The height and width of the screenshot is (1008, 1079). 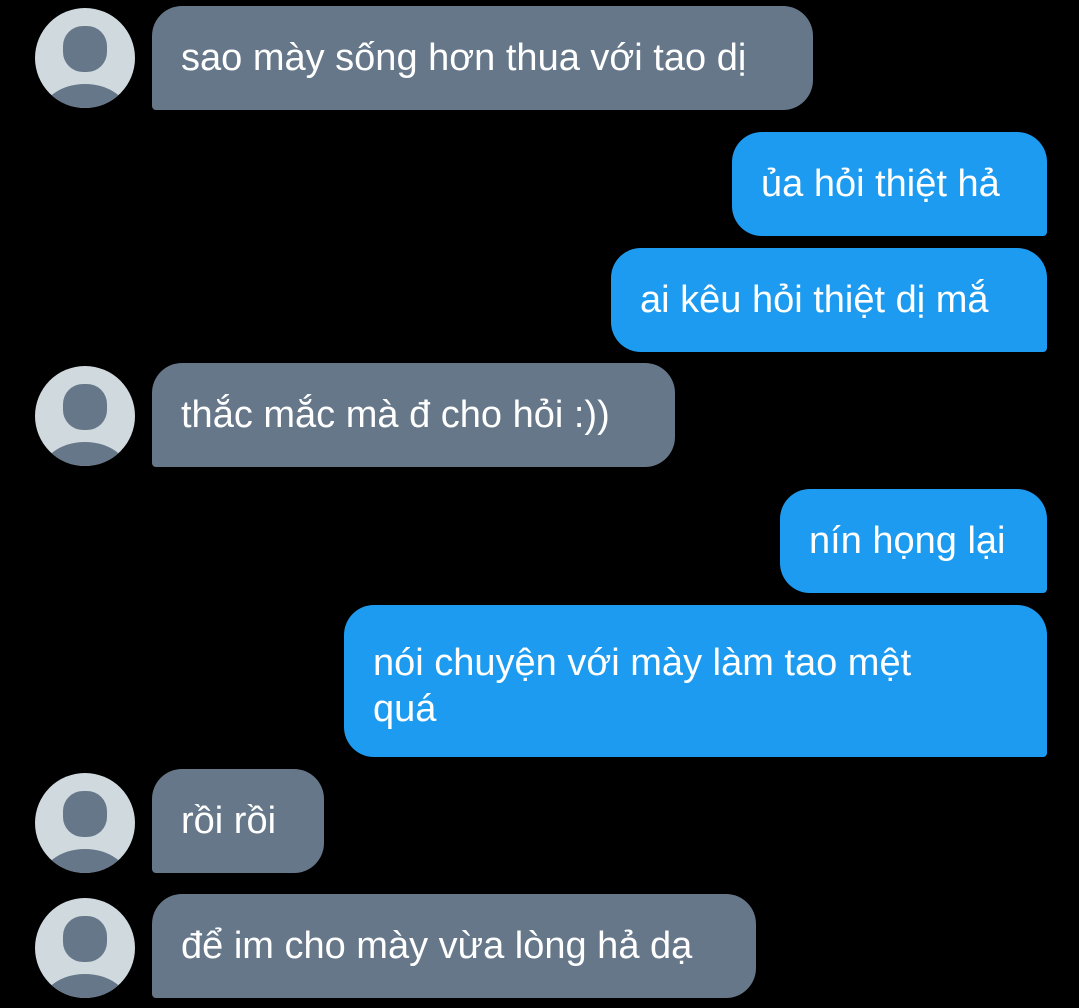 I want to click on outgoing-message-bubble: nói chuyện với mày làm tao mệt quá, so click(x=695, y=681).